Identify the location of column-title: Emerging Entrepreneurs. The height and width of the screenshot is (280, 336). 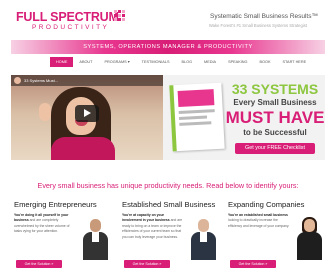
(55, 204).